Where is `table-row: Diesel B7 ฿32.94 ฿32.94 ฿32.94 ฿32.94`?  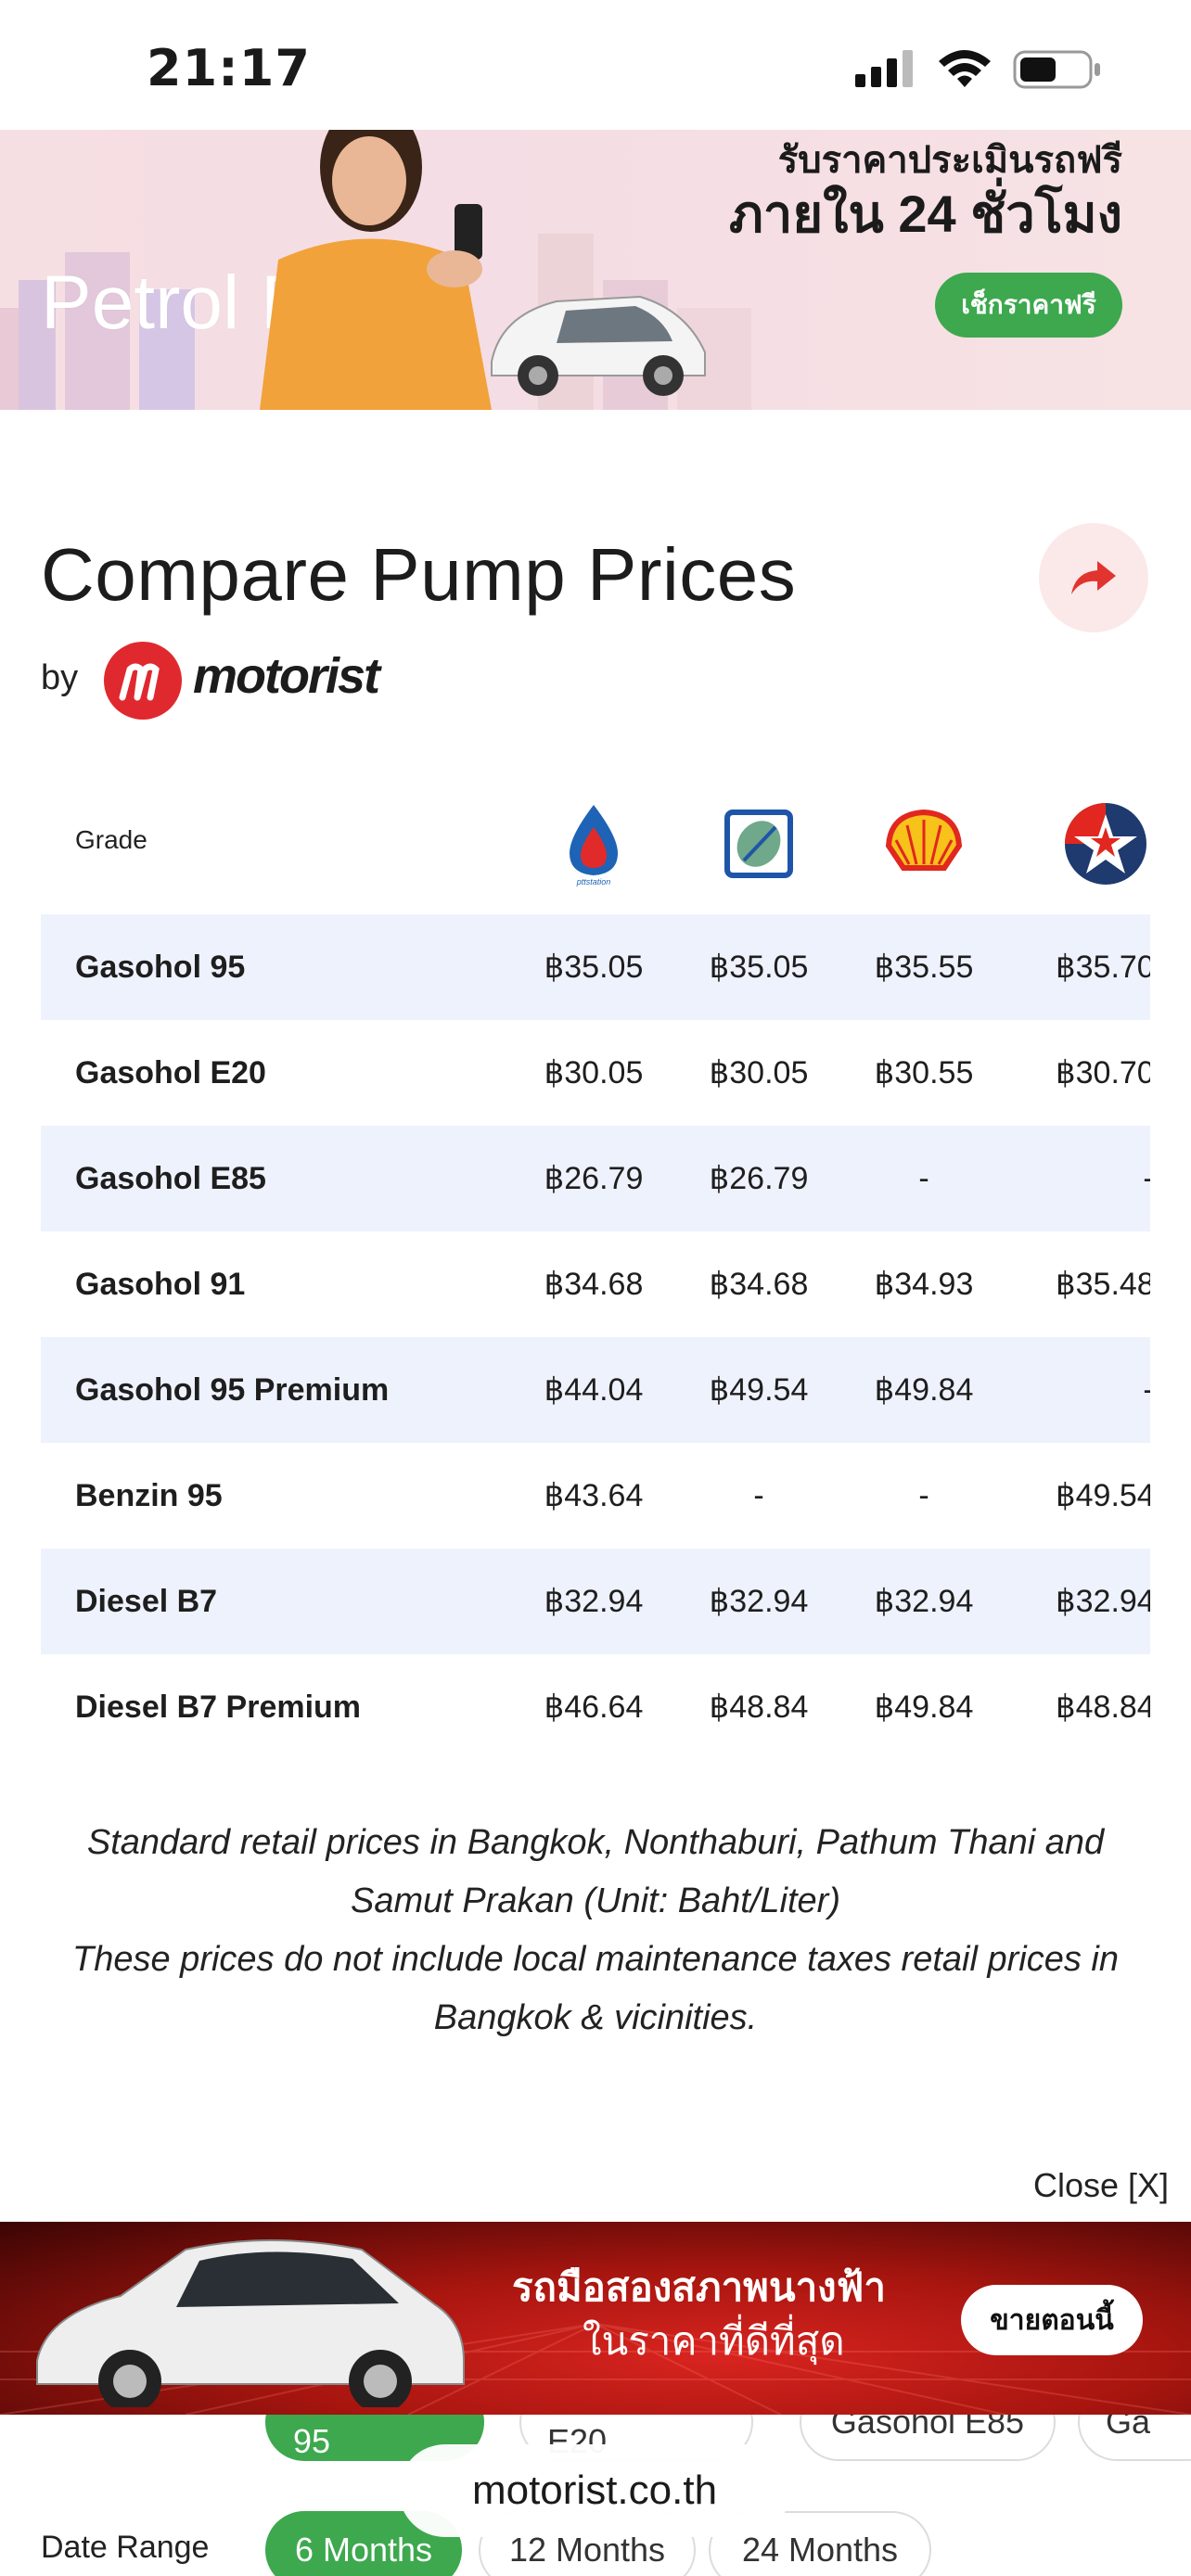 table-row: Diesel B7 ฿32.94 ฿32.94 ฿32.94 ฿32.94 is located at coordinates (595, 1601).